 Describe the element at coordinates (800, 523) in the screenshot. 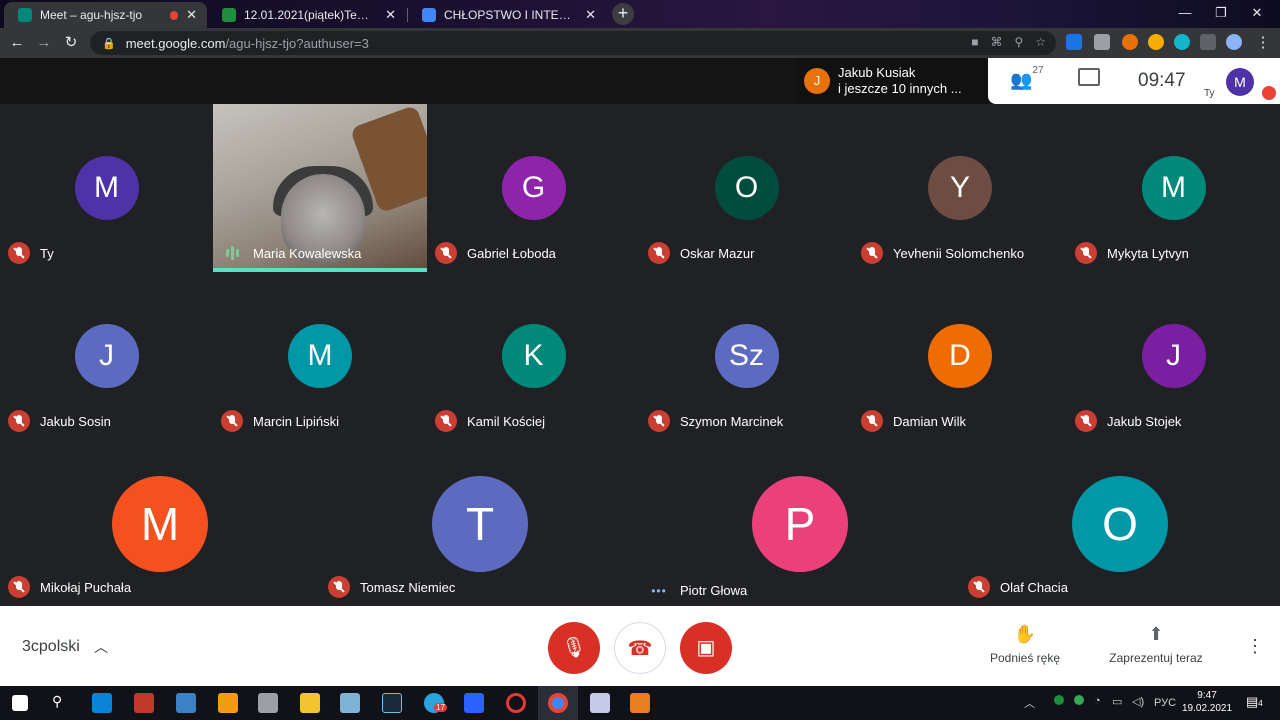

I see `participant-tile: P ••• Piotr Głowa` at that location.